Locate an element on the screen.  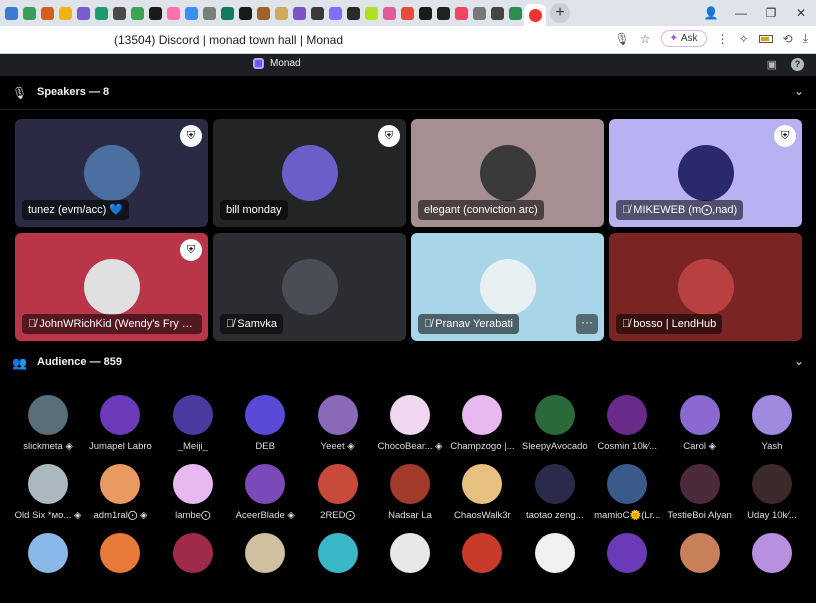
close-icon: ✕ is located at coordinates (801, 13).